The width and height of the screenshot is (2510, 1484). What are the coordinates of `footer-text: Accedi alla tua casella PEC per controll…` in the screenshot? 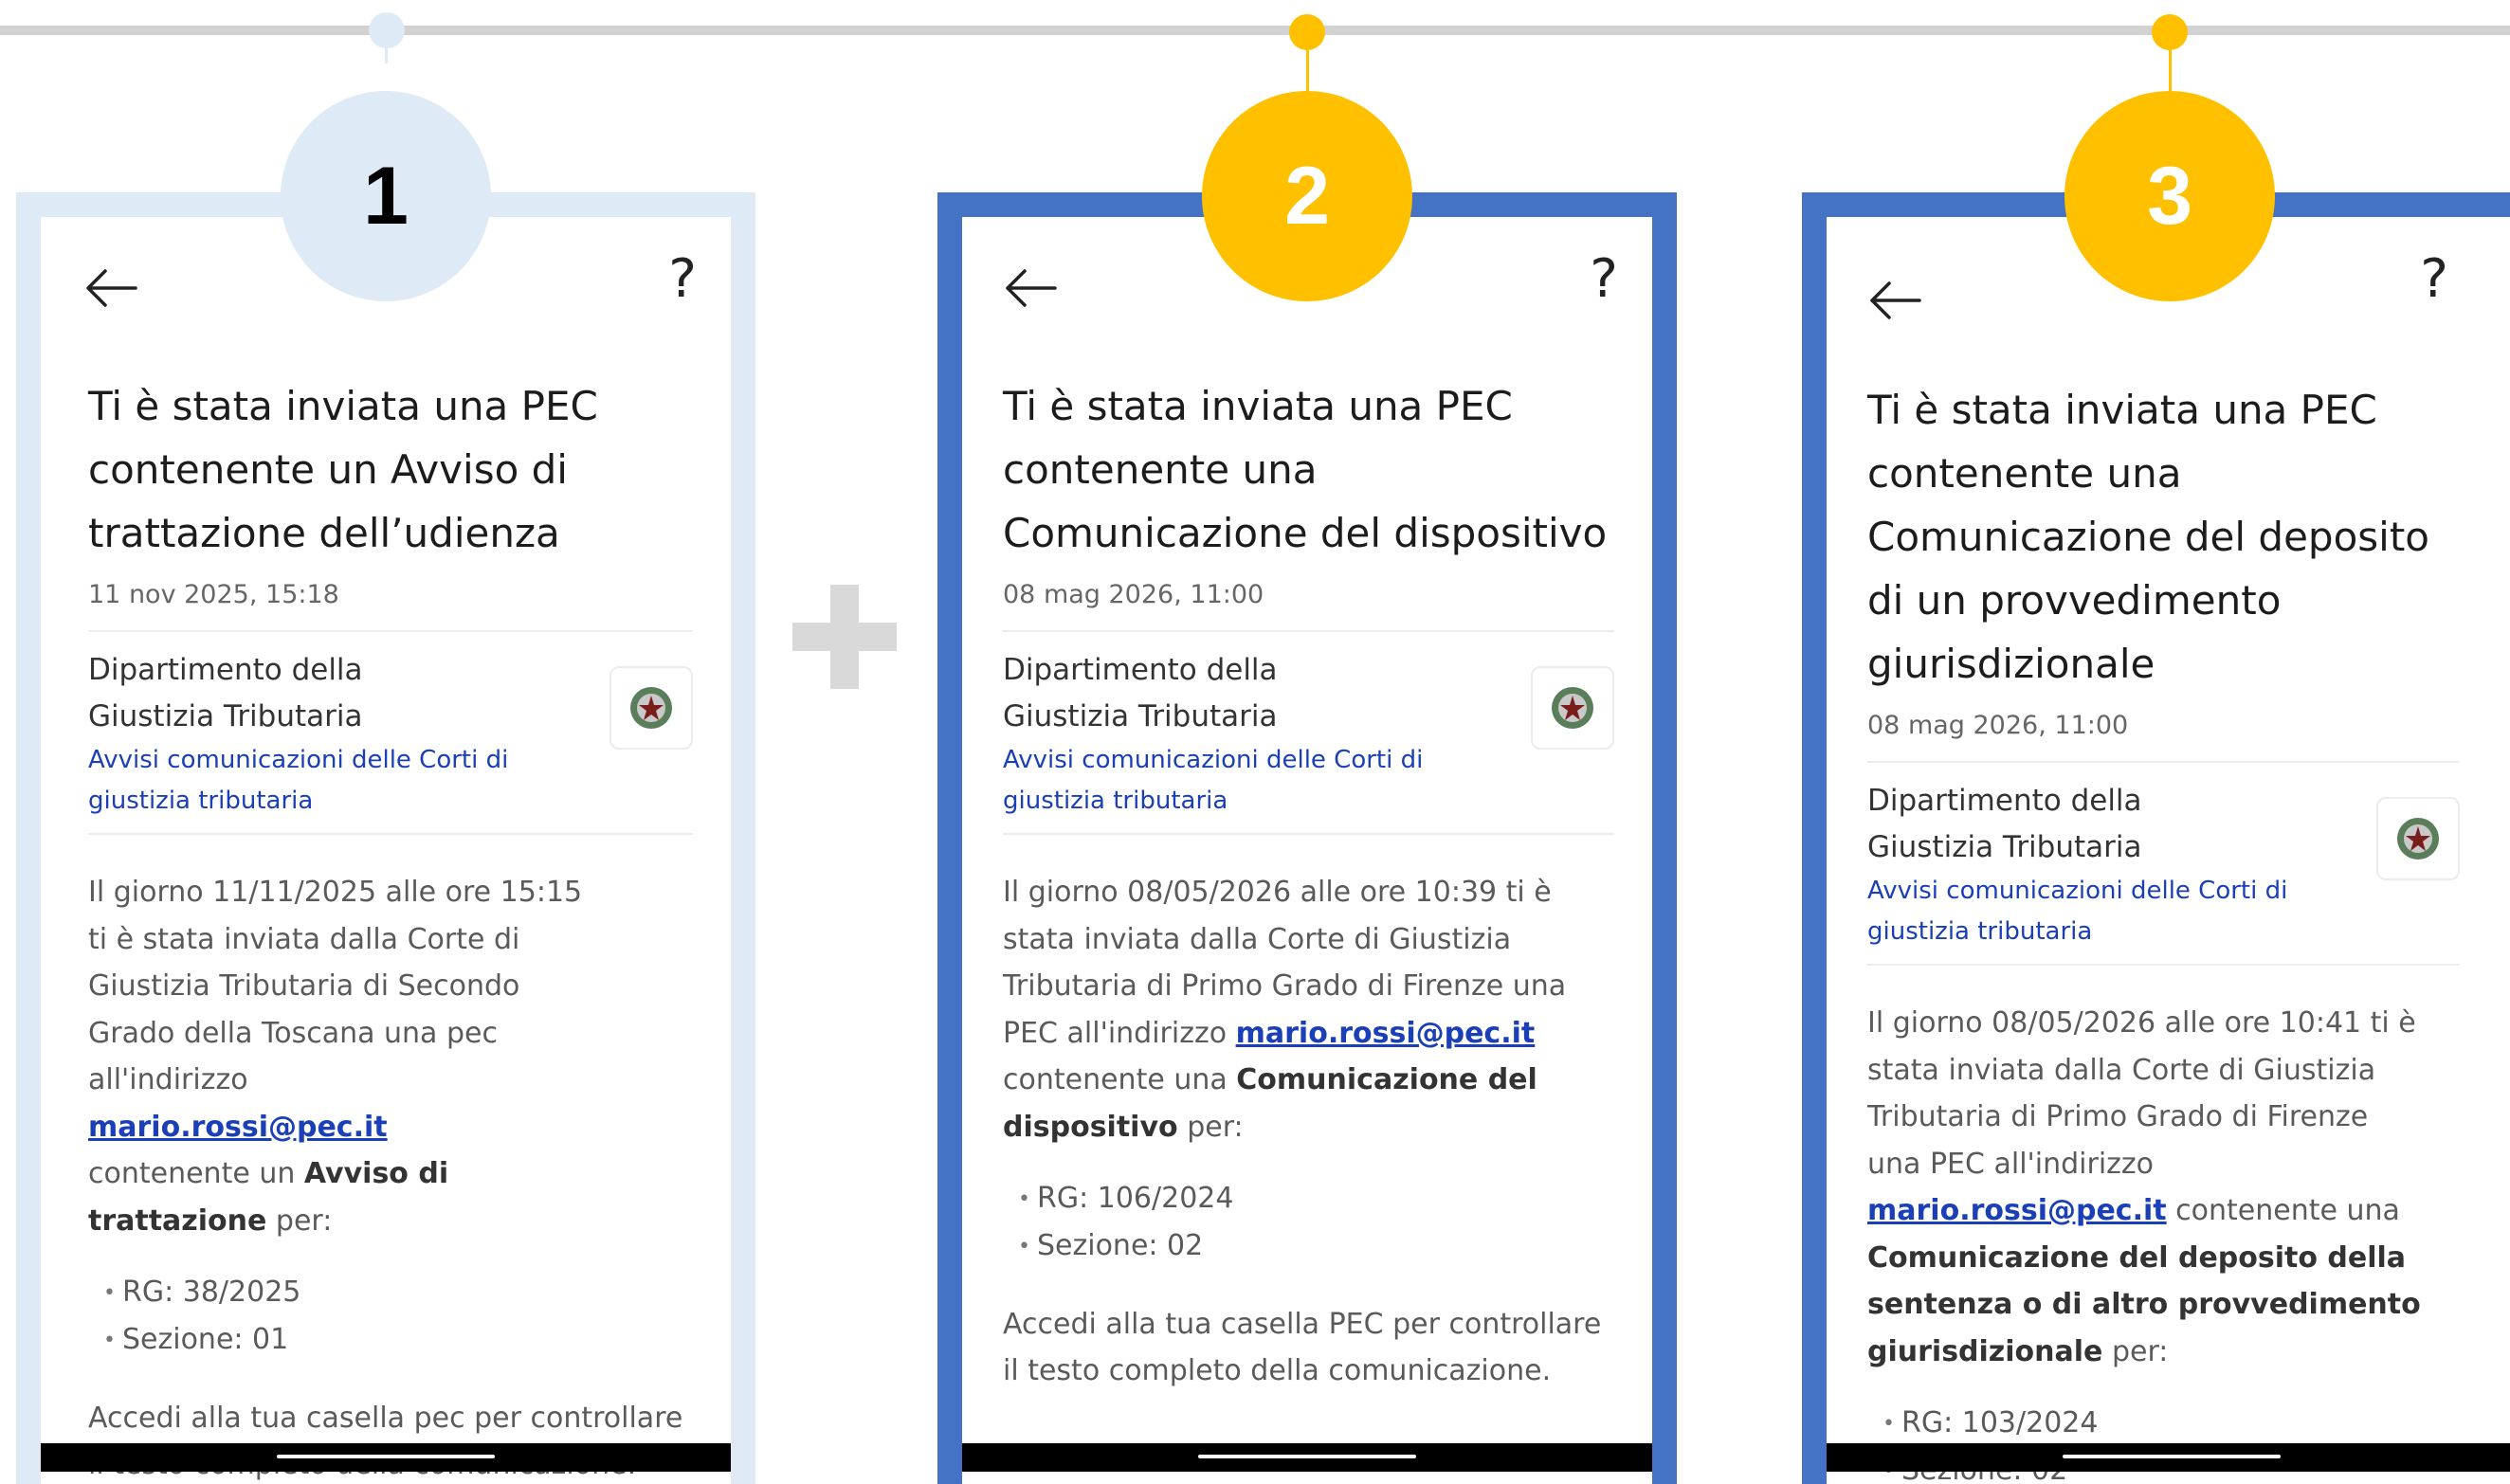 It's located at (1302, 1347).